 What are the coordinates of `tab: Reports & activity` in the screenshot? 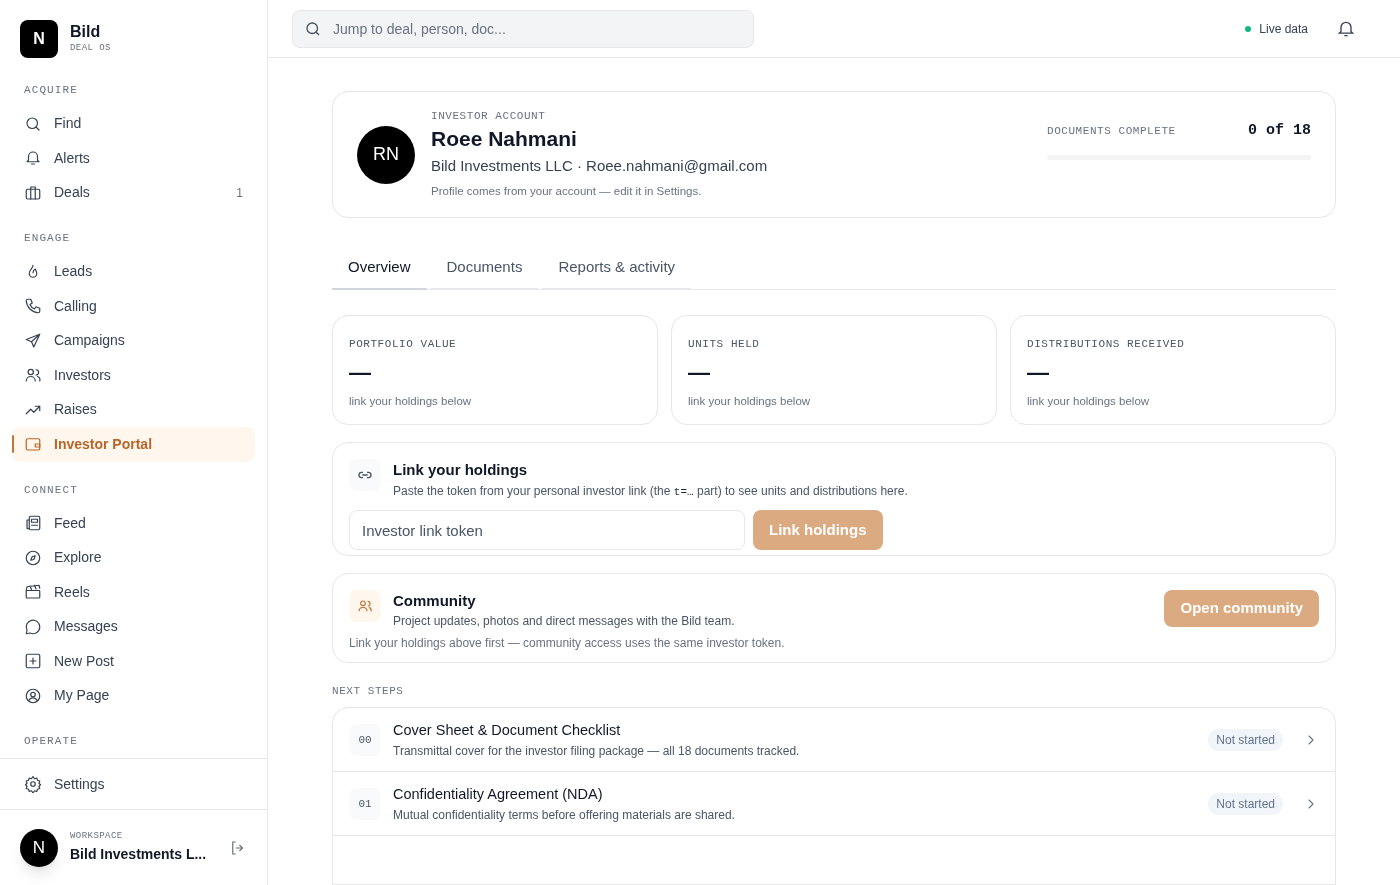 It's located at (617, 268).